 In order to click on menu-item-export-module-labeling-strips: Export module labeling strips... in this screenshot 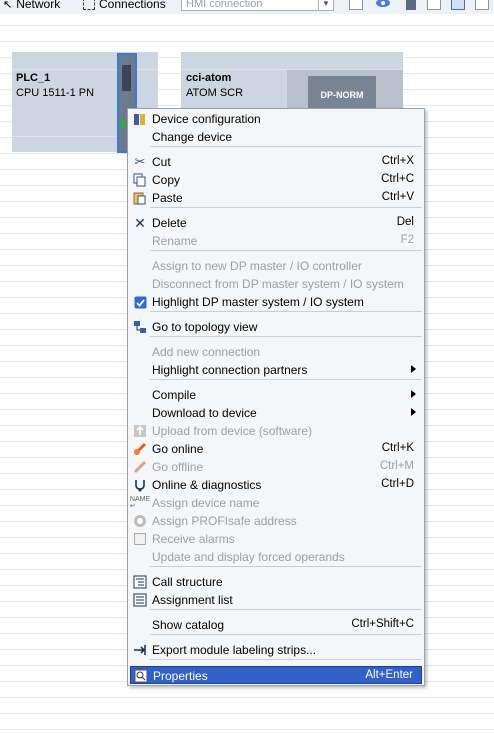, I will do `click(276, 650)`.